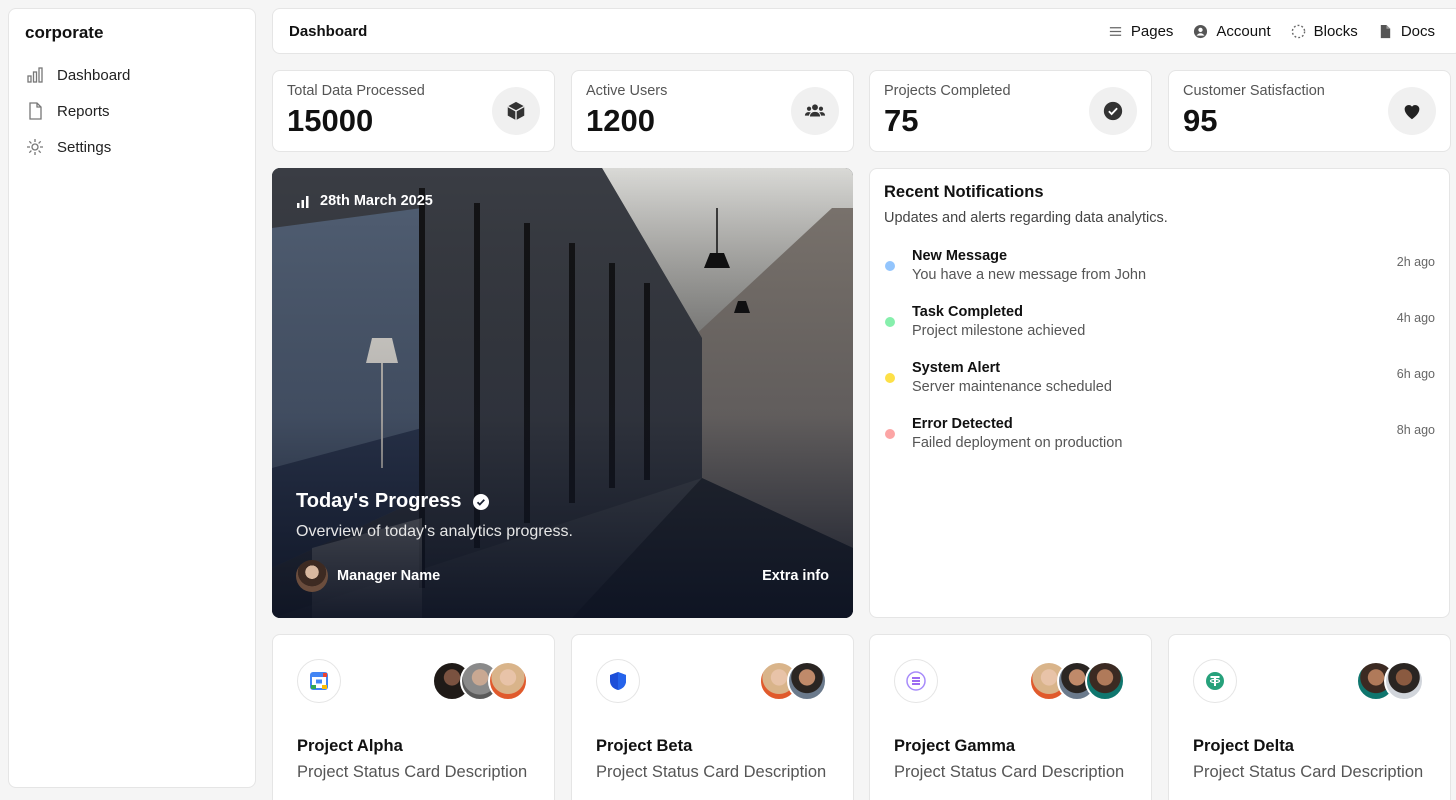 The height and width of the screenshot is (800, 1456). Describe the element at coordinates (1201, 31) in the screenshot. I see `user-circle-icon` at that location.